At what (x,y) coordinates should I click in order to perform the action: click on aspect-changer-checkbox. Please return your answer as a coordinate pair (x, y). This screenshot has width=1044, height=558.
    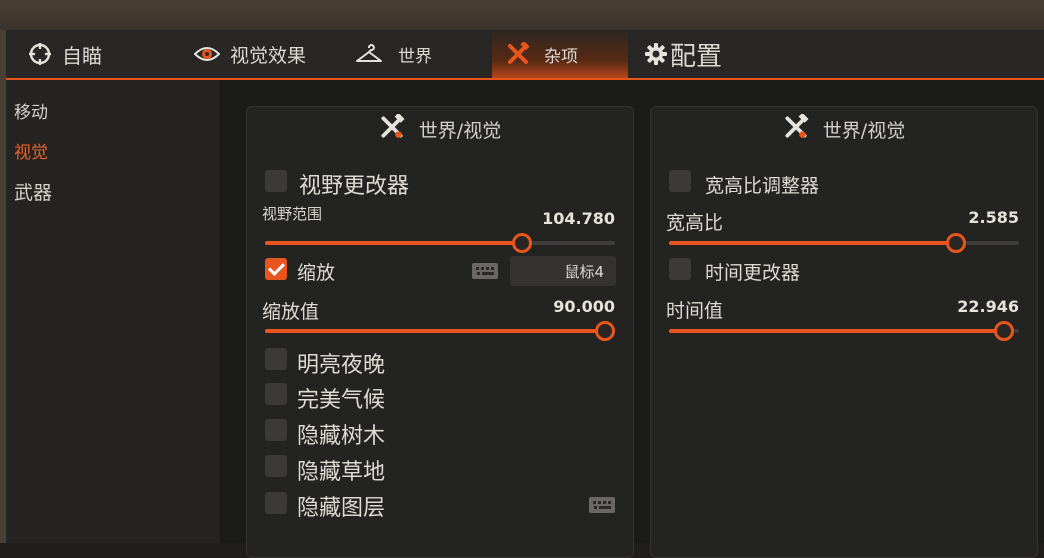
    Looking at the image, I should click on (680, 181).